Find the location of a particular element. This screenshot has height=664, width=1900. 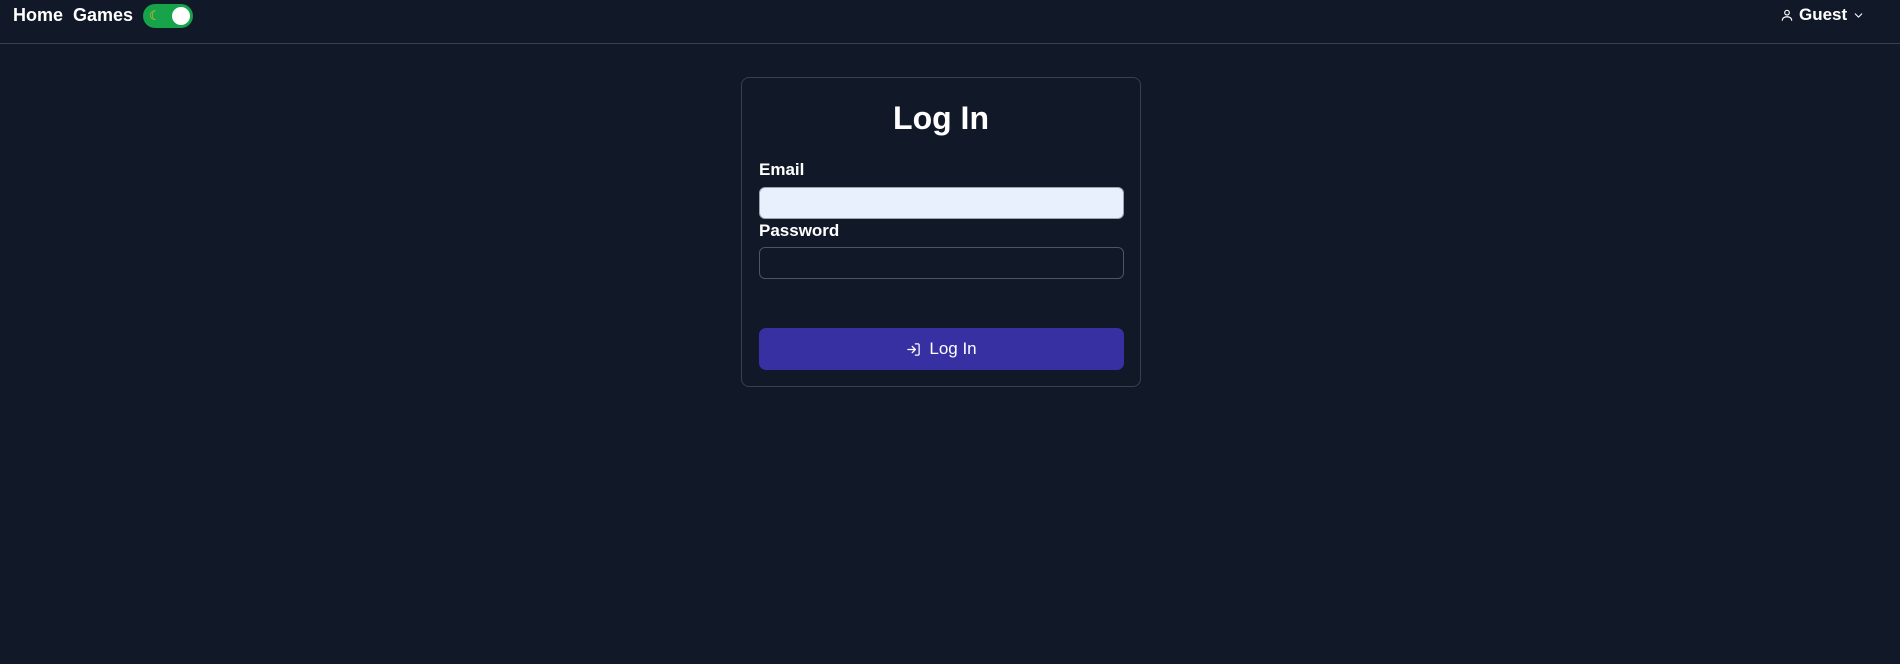

chevron-down-icon is located at coordinates (1858, 15).